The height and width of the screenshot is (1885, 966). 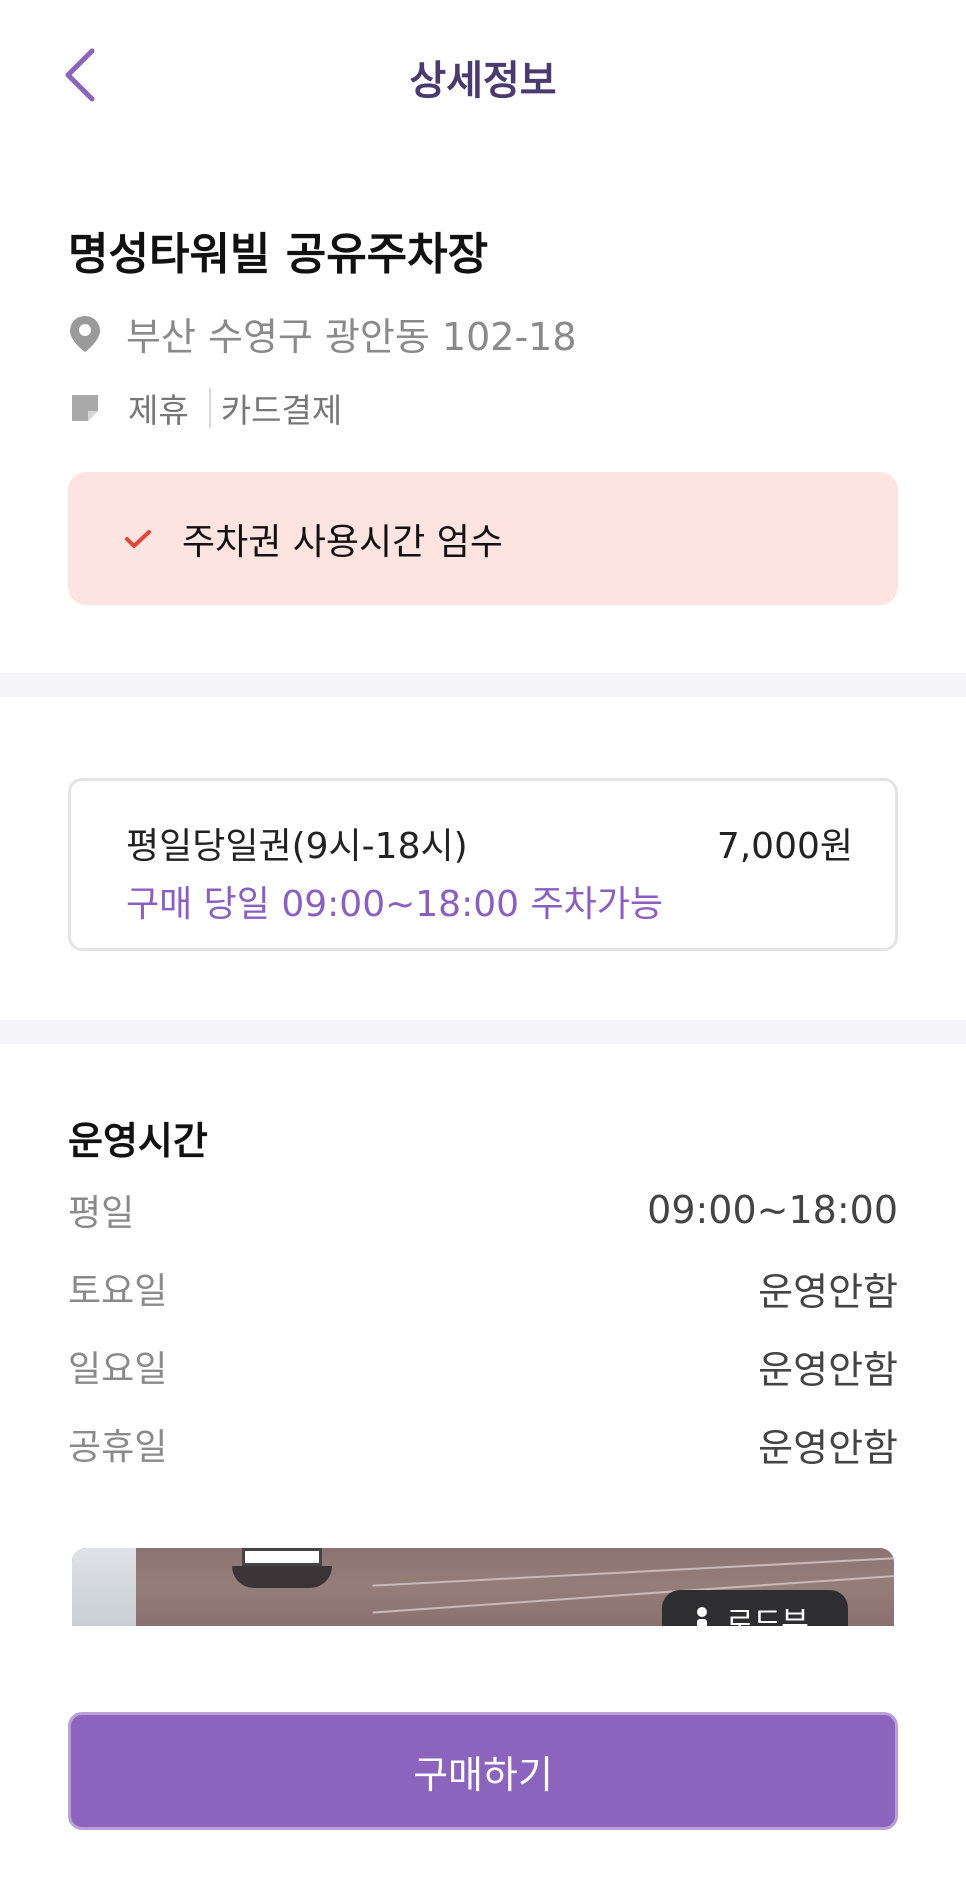 What do you see at coordinates (483, 1210) in the screenshot?
I see `hours-row-weekday: 평일 09:00~18:00` at bounding box center [483, 1210].